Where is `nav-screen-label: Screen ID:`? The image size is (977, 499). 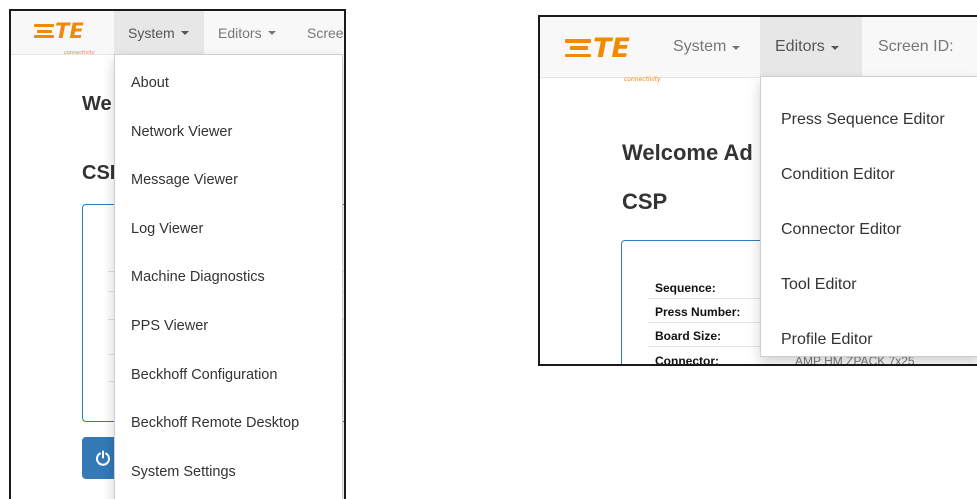 nav-screen-label: Screen ID: is located at coordinates (916, 46).